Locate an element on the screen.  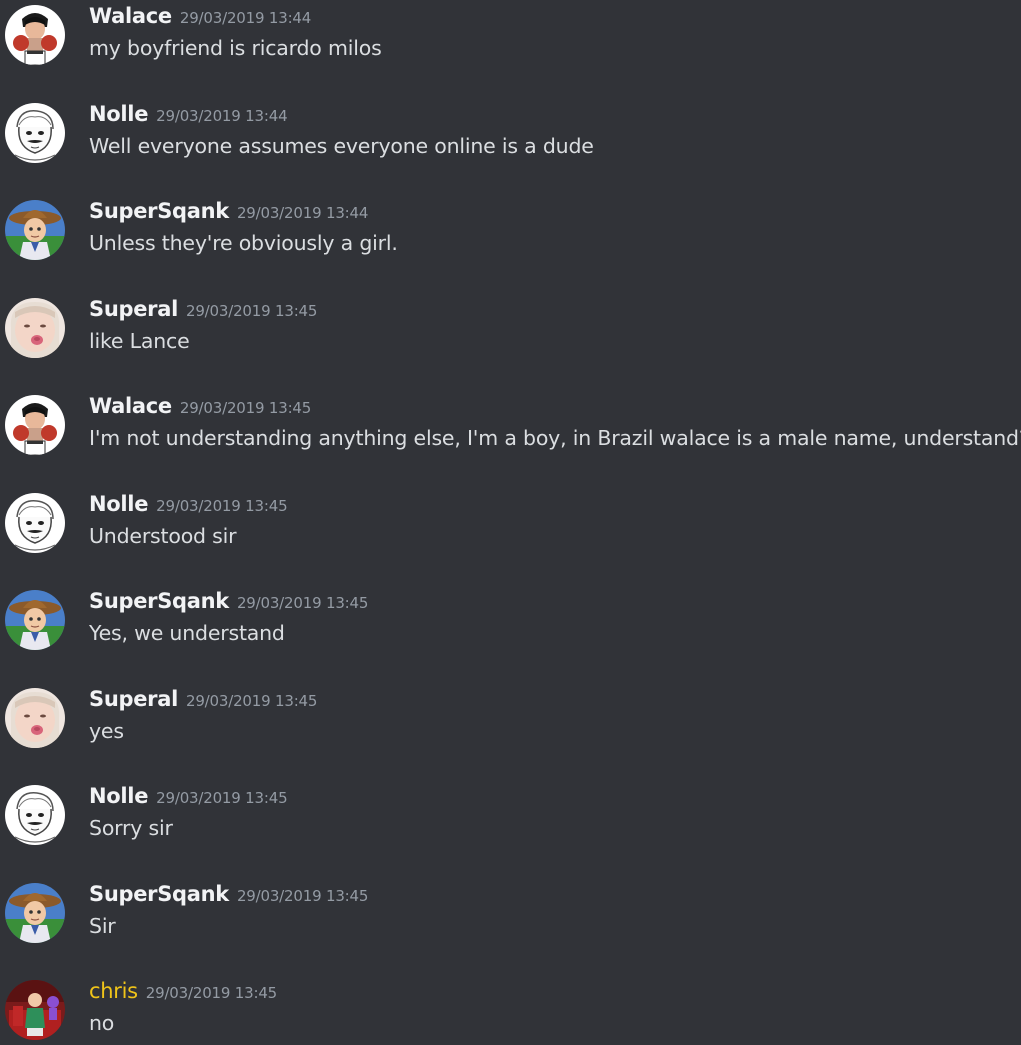
message-header: chris 29/03/2019 13:45 is located at coordinates (183, 991).